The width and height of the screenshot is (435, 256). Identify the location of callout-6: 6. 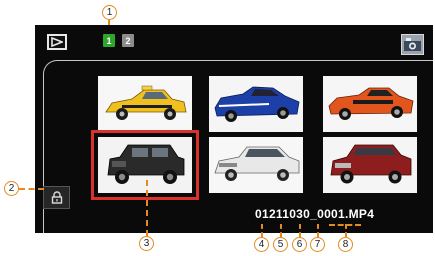
(299, 244).